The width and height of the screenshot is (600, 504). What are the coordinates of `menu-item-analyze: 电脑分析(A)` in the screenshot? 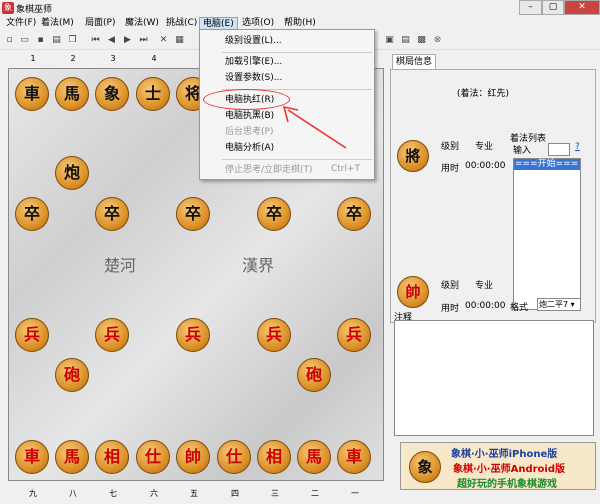 It's located at (249, 148).